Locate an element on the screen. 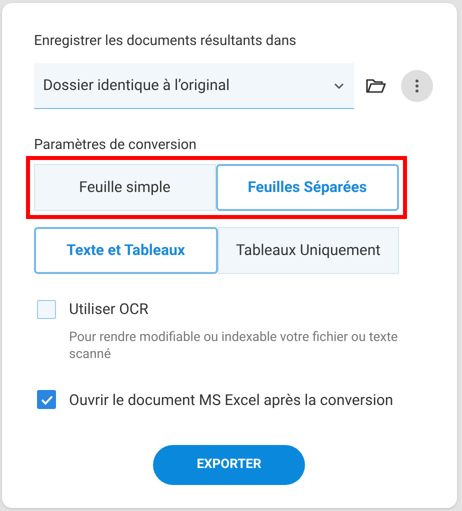 Image resolution: width=462 pixels, height=511 pixels. hint-text: Pour rendre modifiable ou indexable votre fichier ou texte scanné is located at coordinates (234, 345).